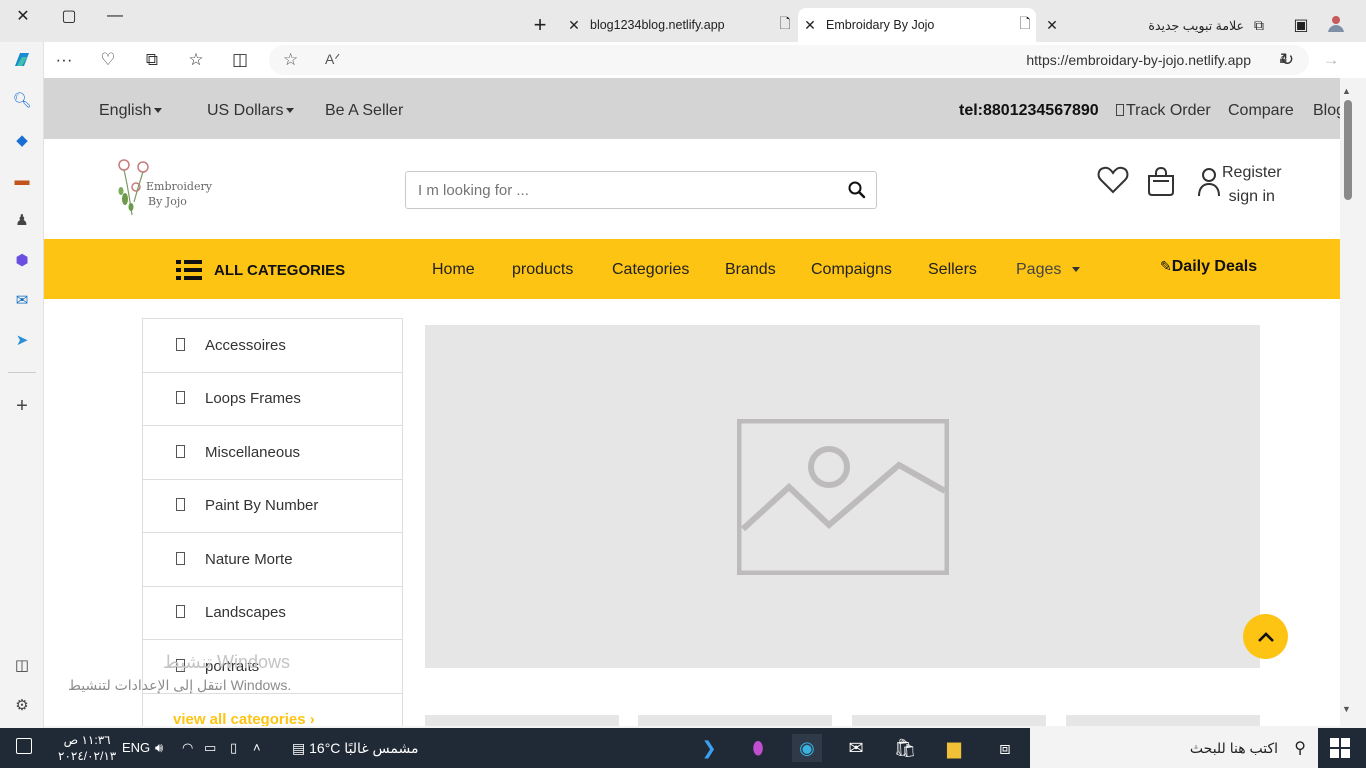 The width and height of the screenshot is (1366, 768). What do you see at coordinates (355, 748) in the screenshot?
I see `weather-widget: ▤ 16°C مشمس غالبًا` at bounding box center [355, 748].